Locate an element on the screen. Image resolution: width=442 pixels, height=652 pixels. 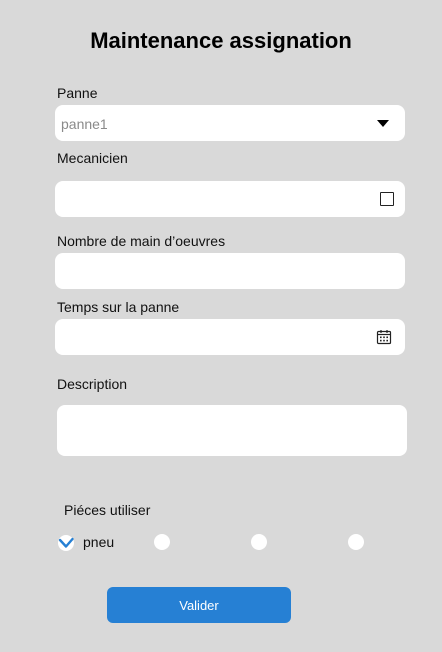
check-icon is located at coordinates (66, 543).